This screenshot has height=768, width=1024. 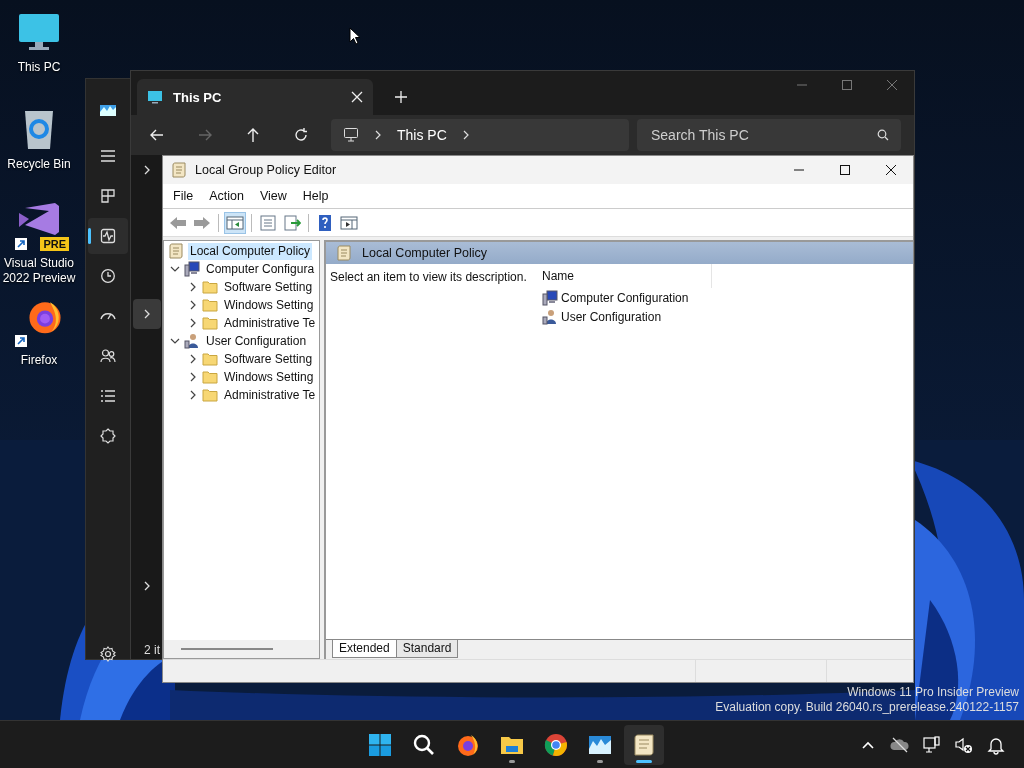 What do you see at coordinates (108, 356) in the screenshot?
I see `users-icon` at bounding box center [108, 356].